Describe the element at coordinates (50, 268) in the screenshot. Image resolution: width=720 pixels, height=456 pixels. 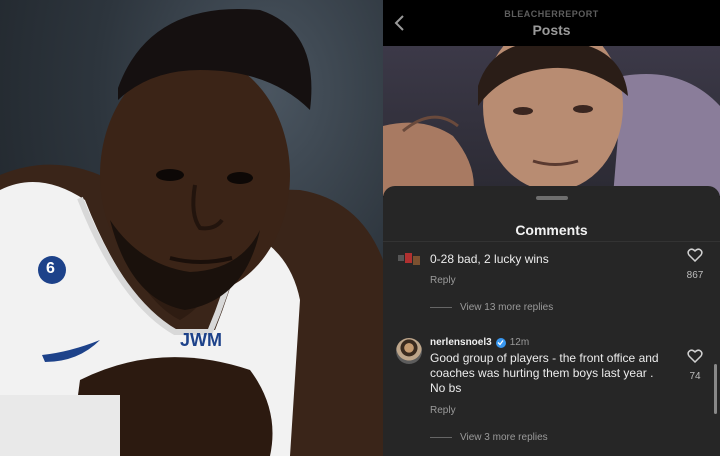
I see `jersey-number: 6` at that location.